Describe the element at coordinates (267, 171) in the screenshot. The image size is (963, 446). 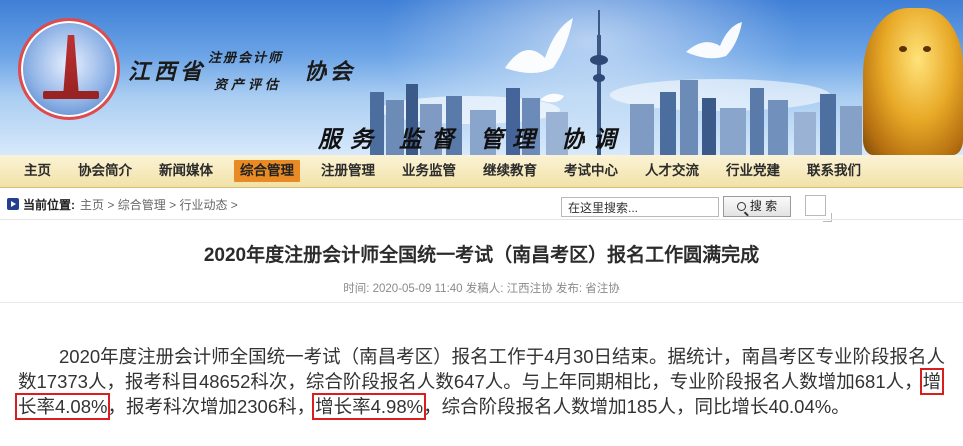
I see `nav-item-general-management: 综合管理` at that location.